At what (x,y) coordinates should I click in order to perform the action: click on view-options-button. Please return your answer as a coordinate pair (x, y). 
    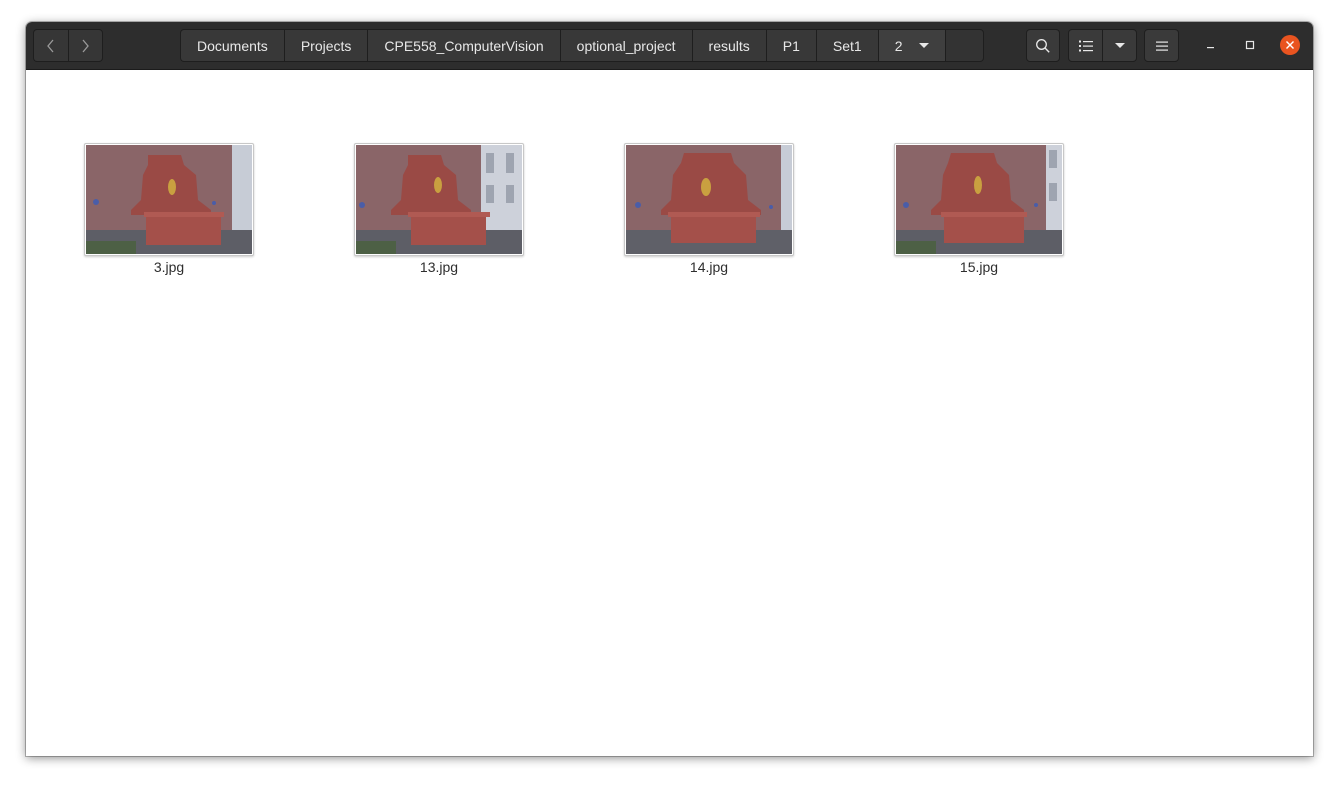
    Looking at the image, I should click on (1119, 45).